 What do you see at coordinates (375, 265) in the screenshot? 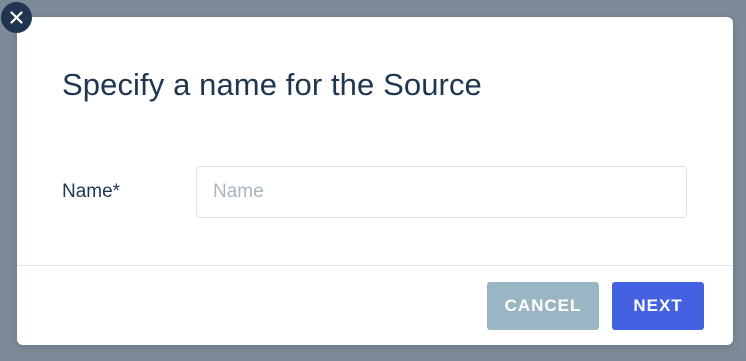
I see `footer-divider` at bounding box center [375, 265].